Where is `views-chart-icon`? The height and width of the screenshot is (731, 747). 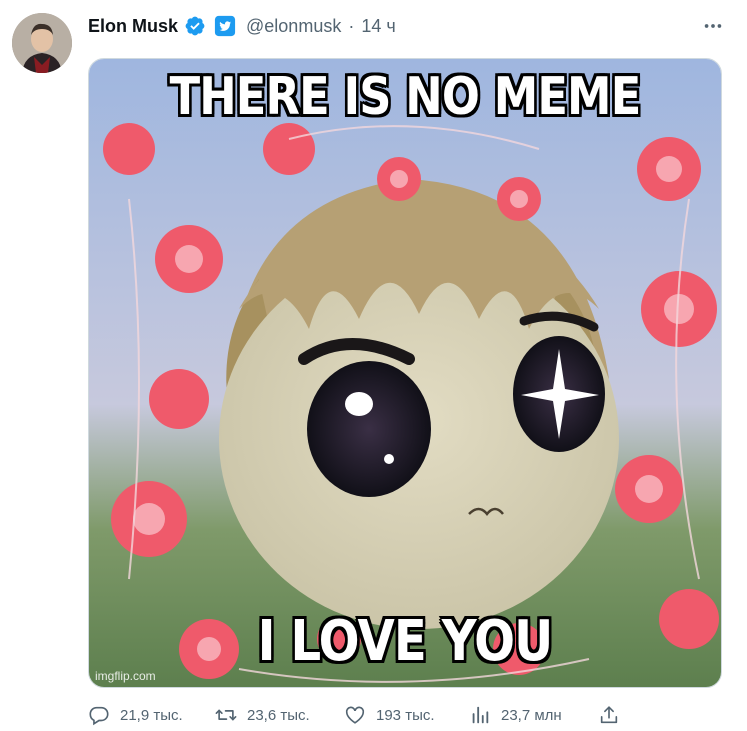 views-chart-icon is located at coordinates (480, 715).